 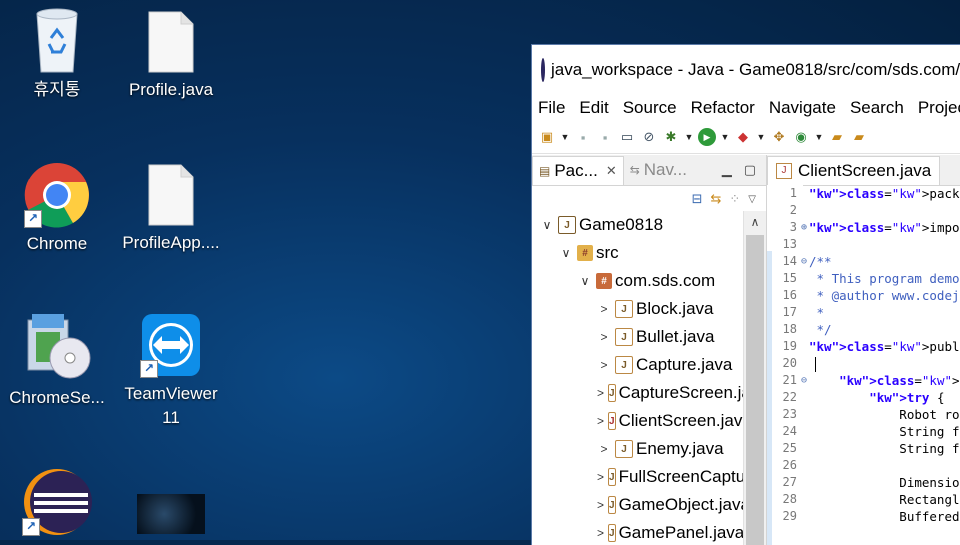 I want to click on tree-item: > J Bullet.java, so click(x=638, y=337).